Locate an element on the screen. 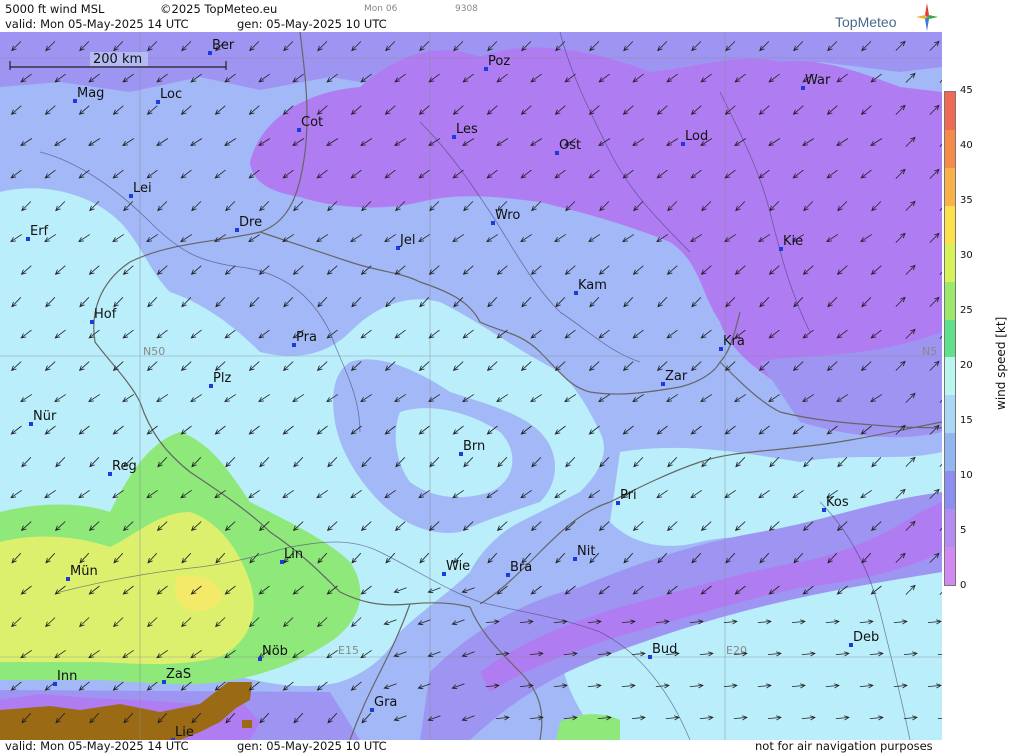 The height and width of the screenshot is (754, 1033). legend-tick: 25 is located at coordinates (966, 310).